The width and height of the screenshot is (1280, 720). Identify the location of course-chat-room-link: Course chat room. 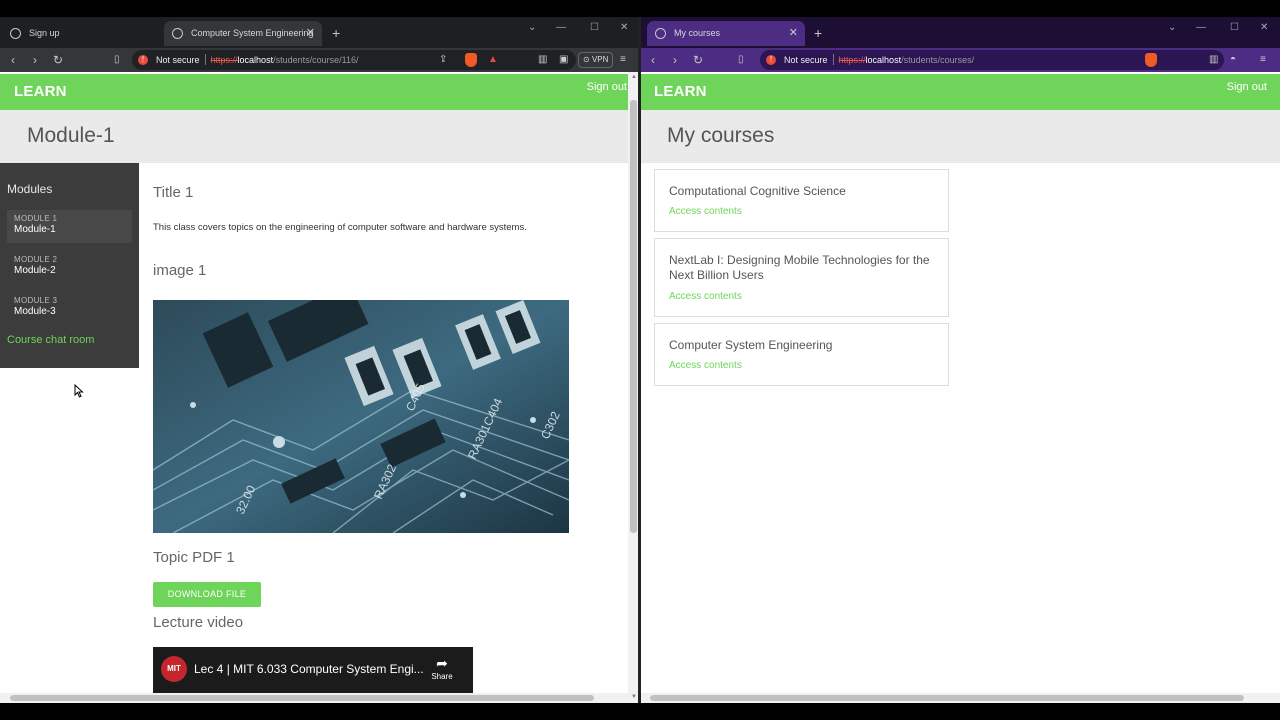
(50, 340).